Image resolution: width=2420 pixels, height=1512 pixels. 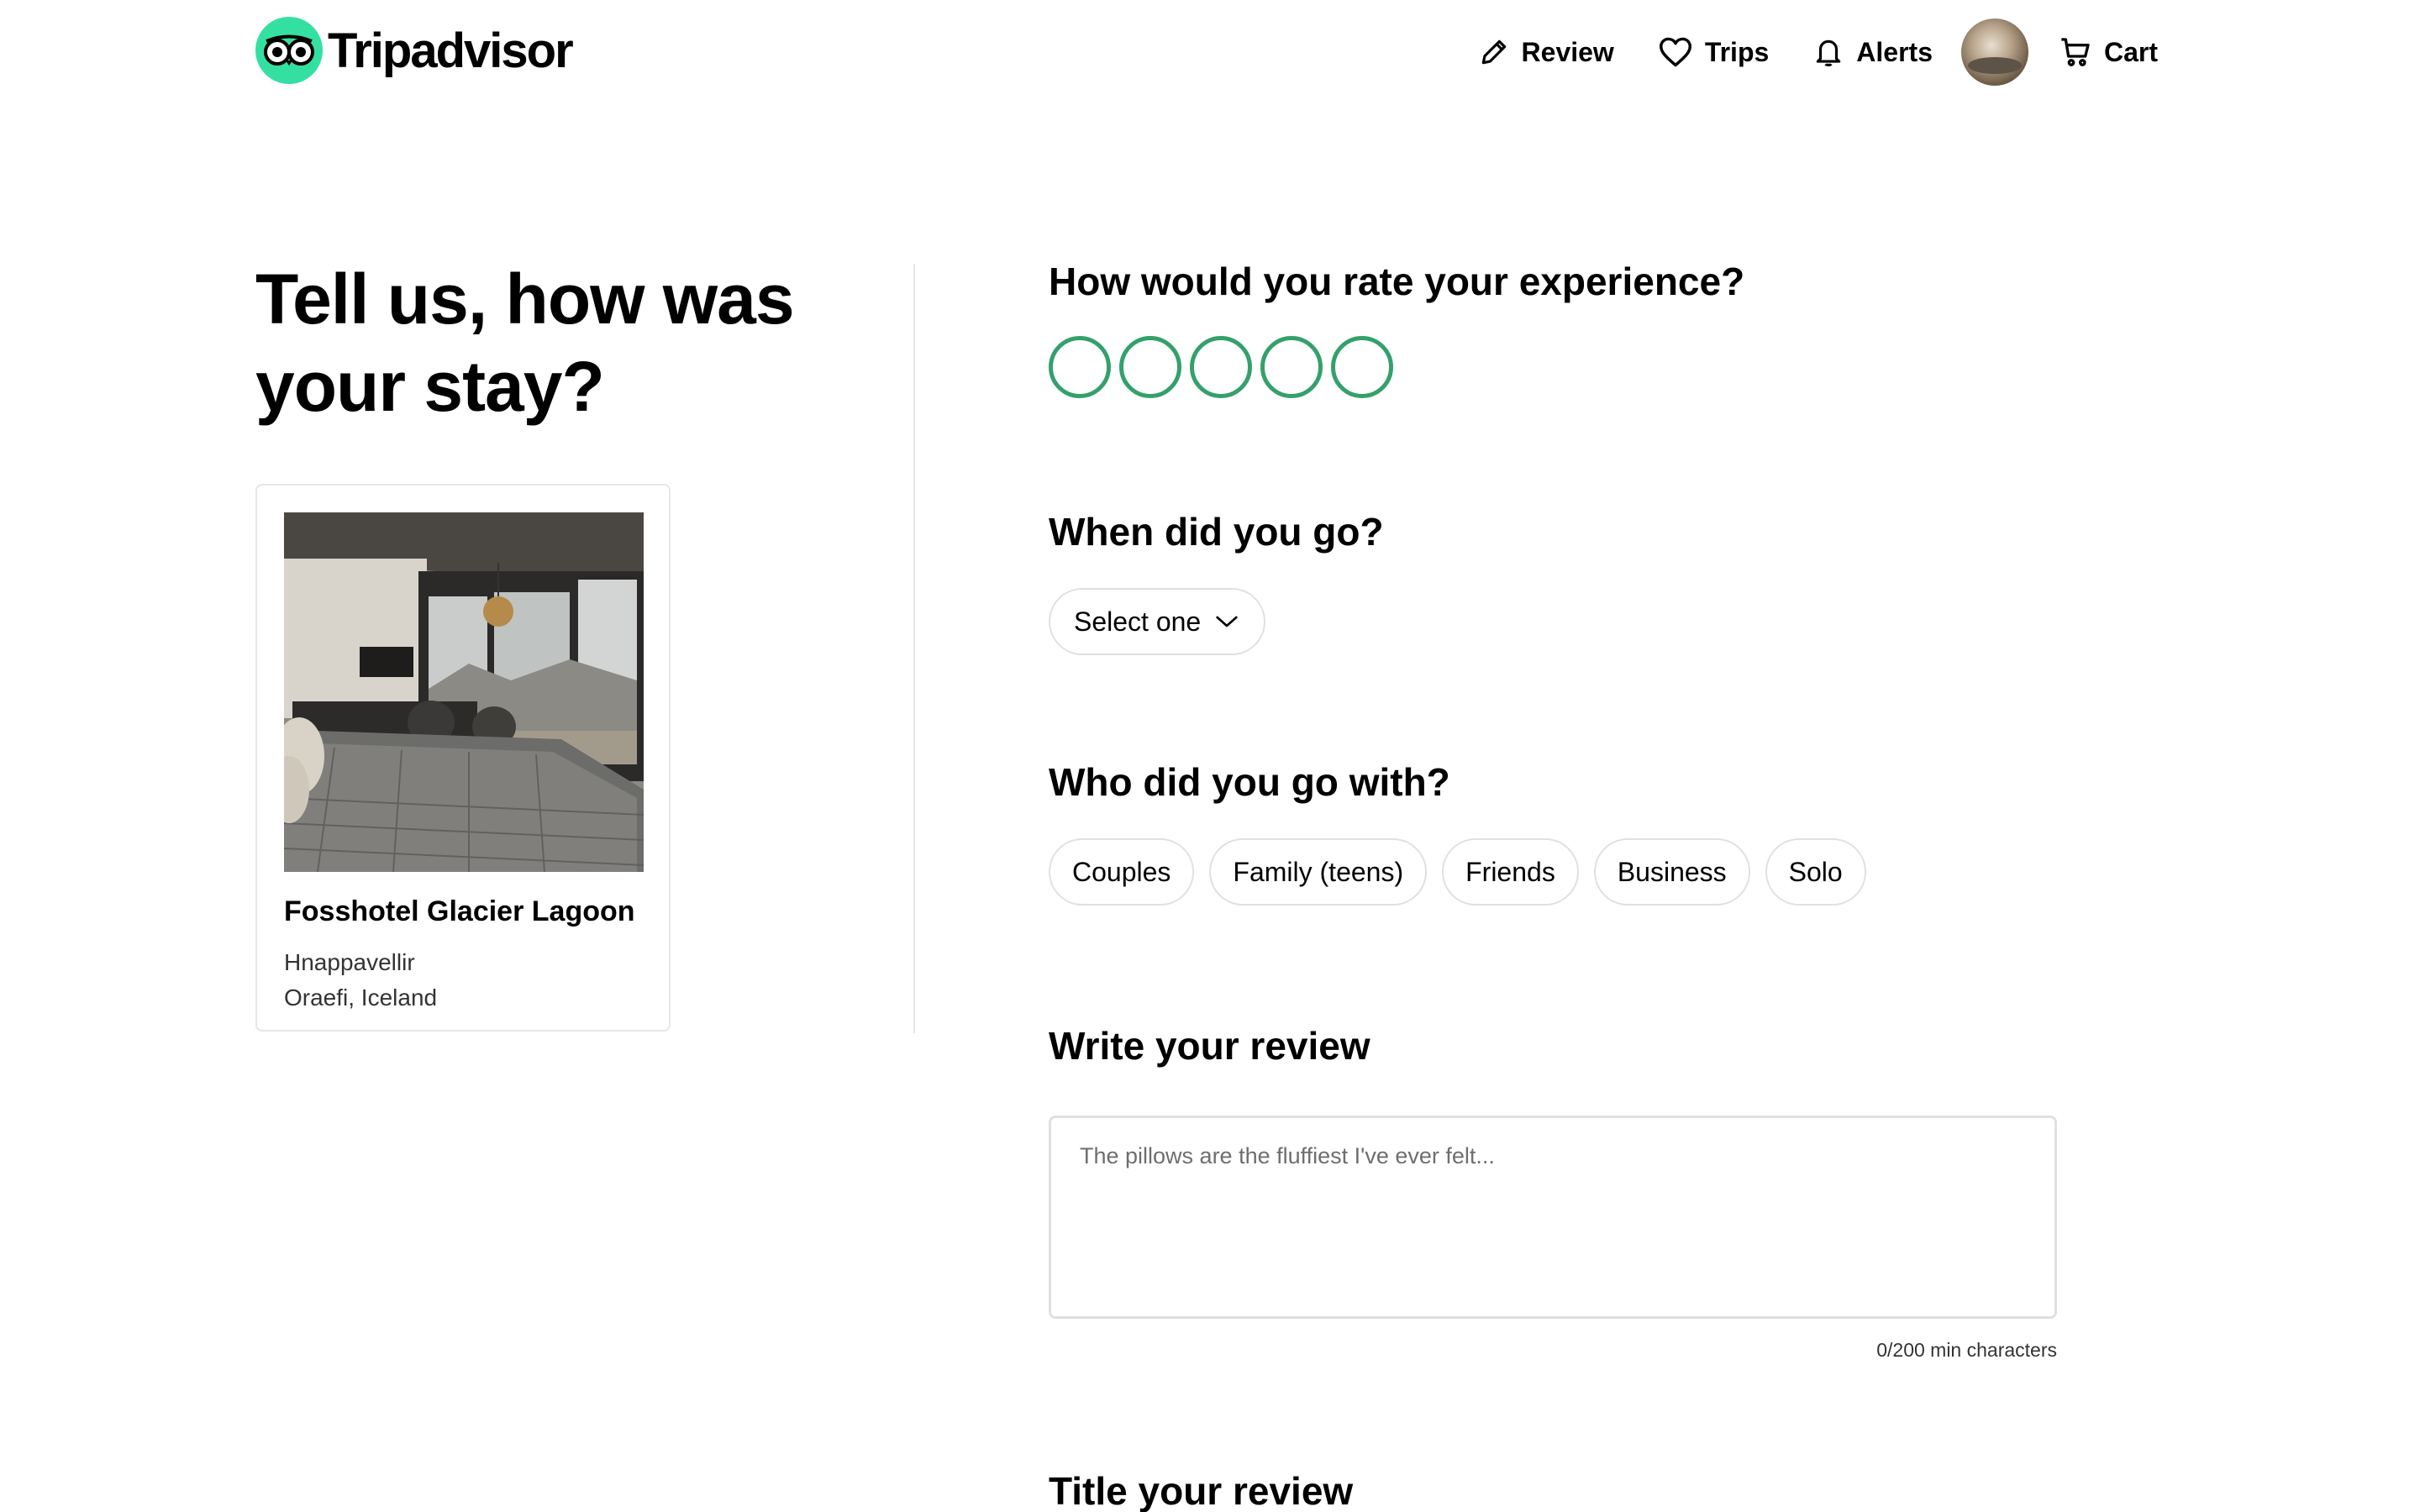 What do you see at coordinates (430, 386) in the screenshot?
I see `page-title-line-2: your stay?` at bounding box center [430, 386].